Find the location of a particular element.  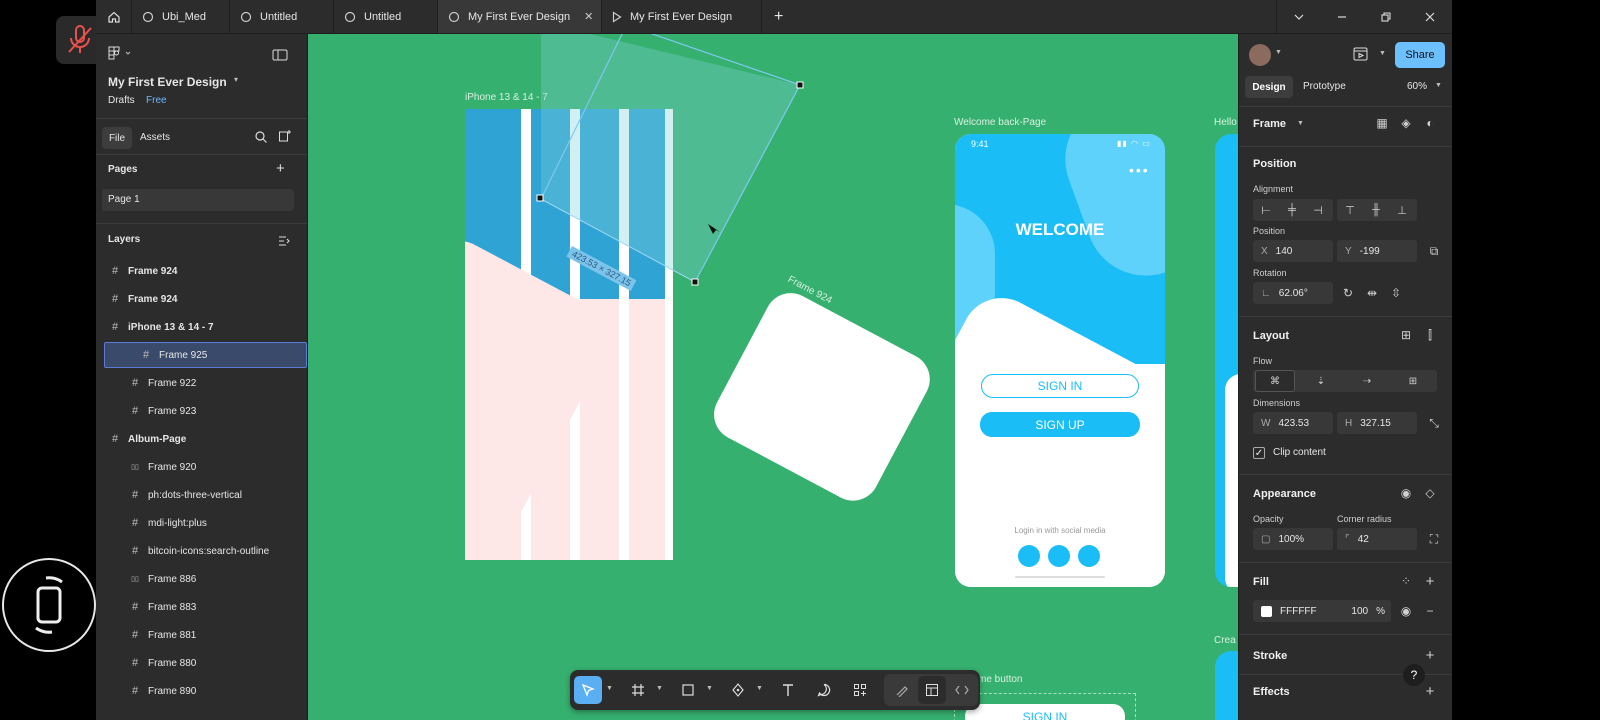

avatar-chevron-icon: ▼ is located at coordinates (1278, 52).